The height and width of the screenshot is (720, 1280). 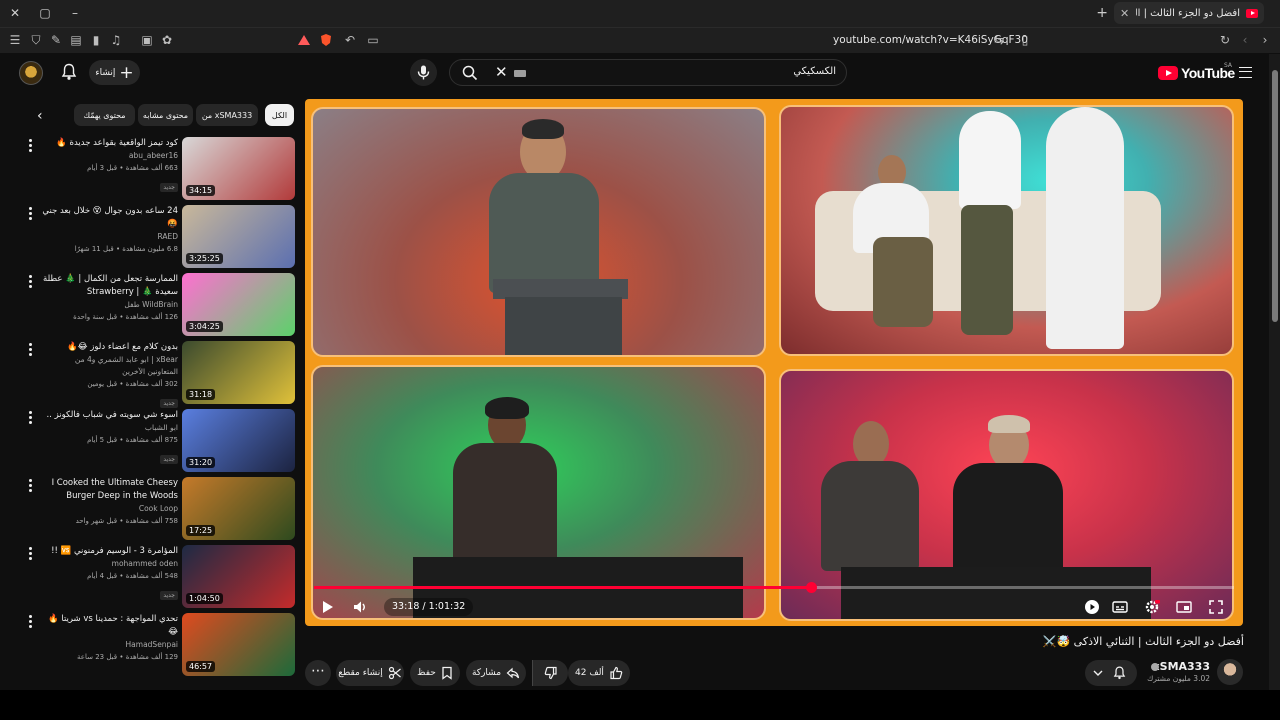 I want to click on undo-icon: ↶, so click(x=350, y=40).